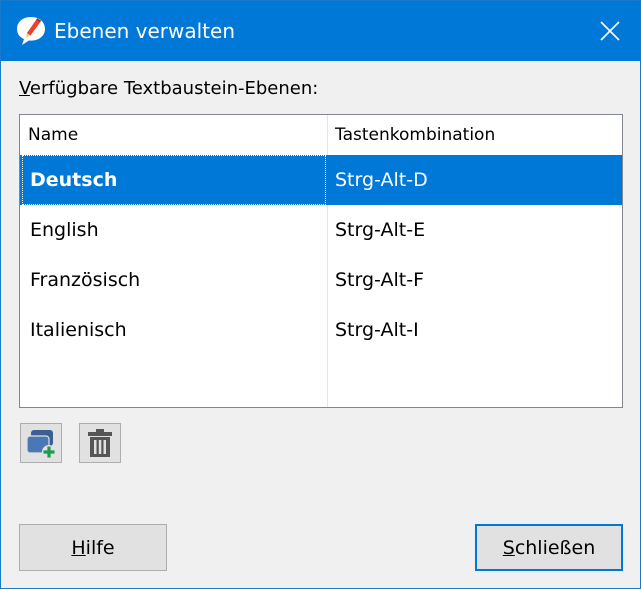 Image resolution: width=641 pixels, height=589 pixels. I want to click on layer-list-label: Verfügbare Textbaustein-Ebenen:, so click(168, 89).